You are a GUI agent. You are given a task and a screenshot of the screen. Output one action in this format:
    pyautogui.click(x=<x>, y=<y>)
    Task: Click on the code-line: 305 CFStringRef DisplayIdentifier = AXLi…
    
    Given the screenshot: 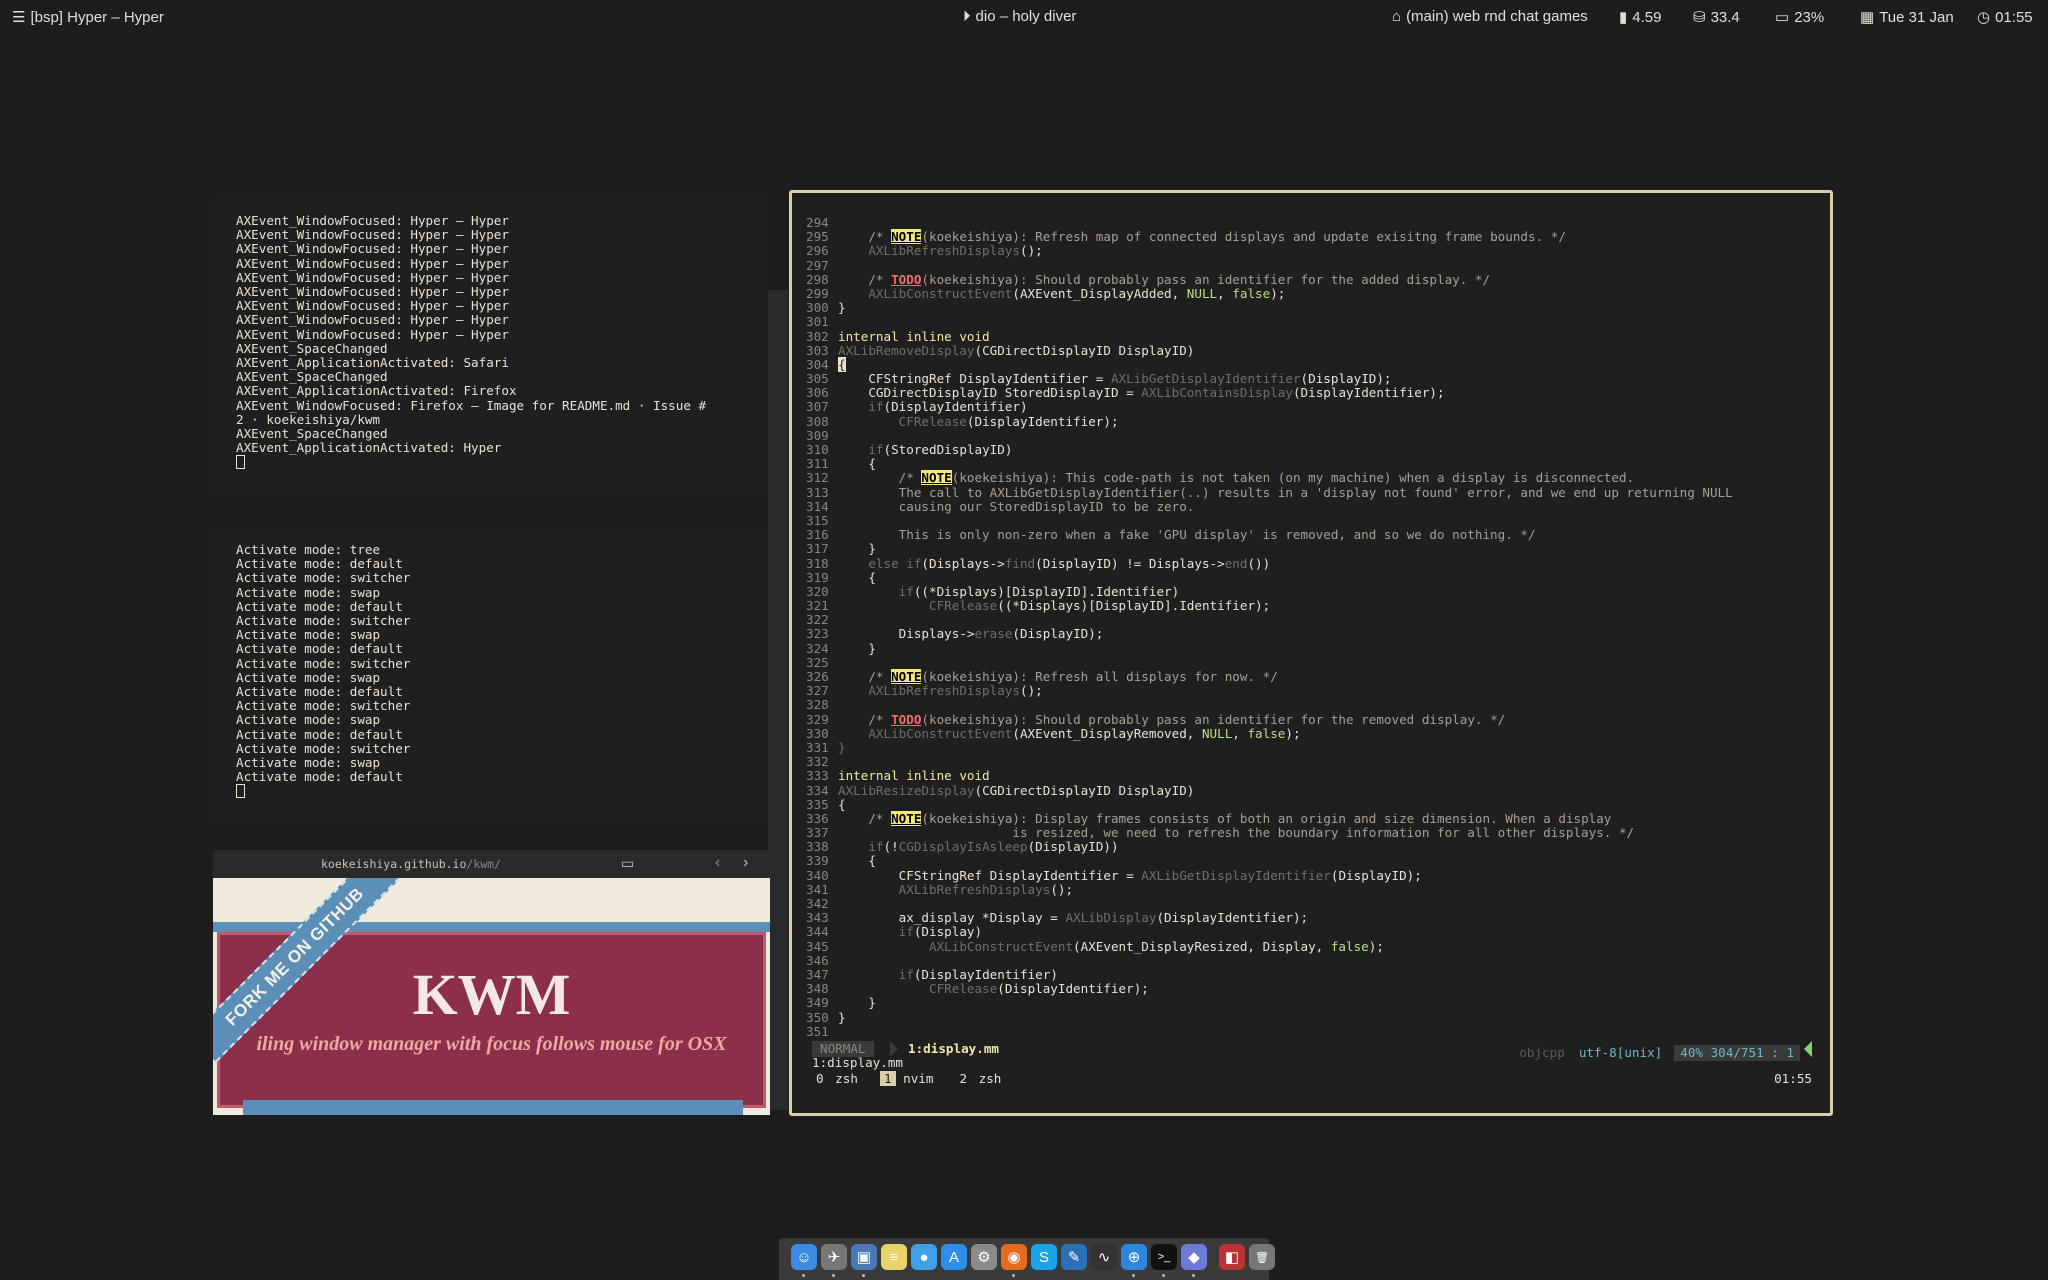 What is the action you would take?
    pyautogui.click(x=1269, y=378)
    